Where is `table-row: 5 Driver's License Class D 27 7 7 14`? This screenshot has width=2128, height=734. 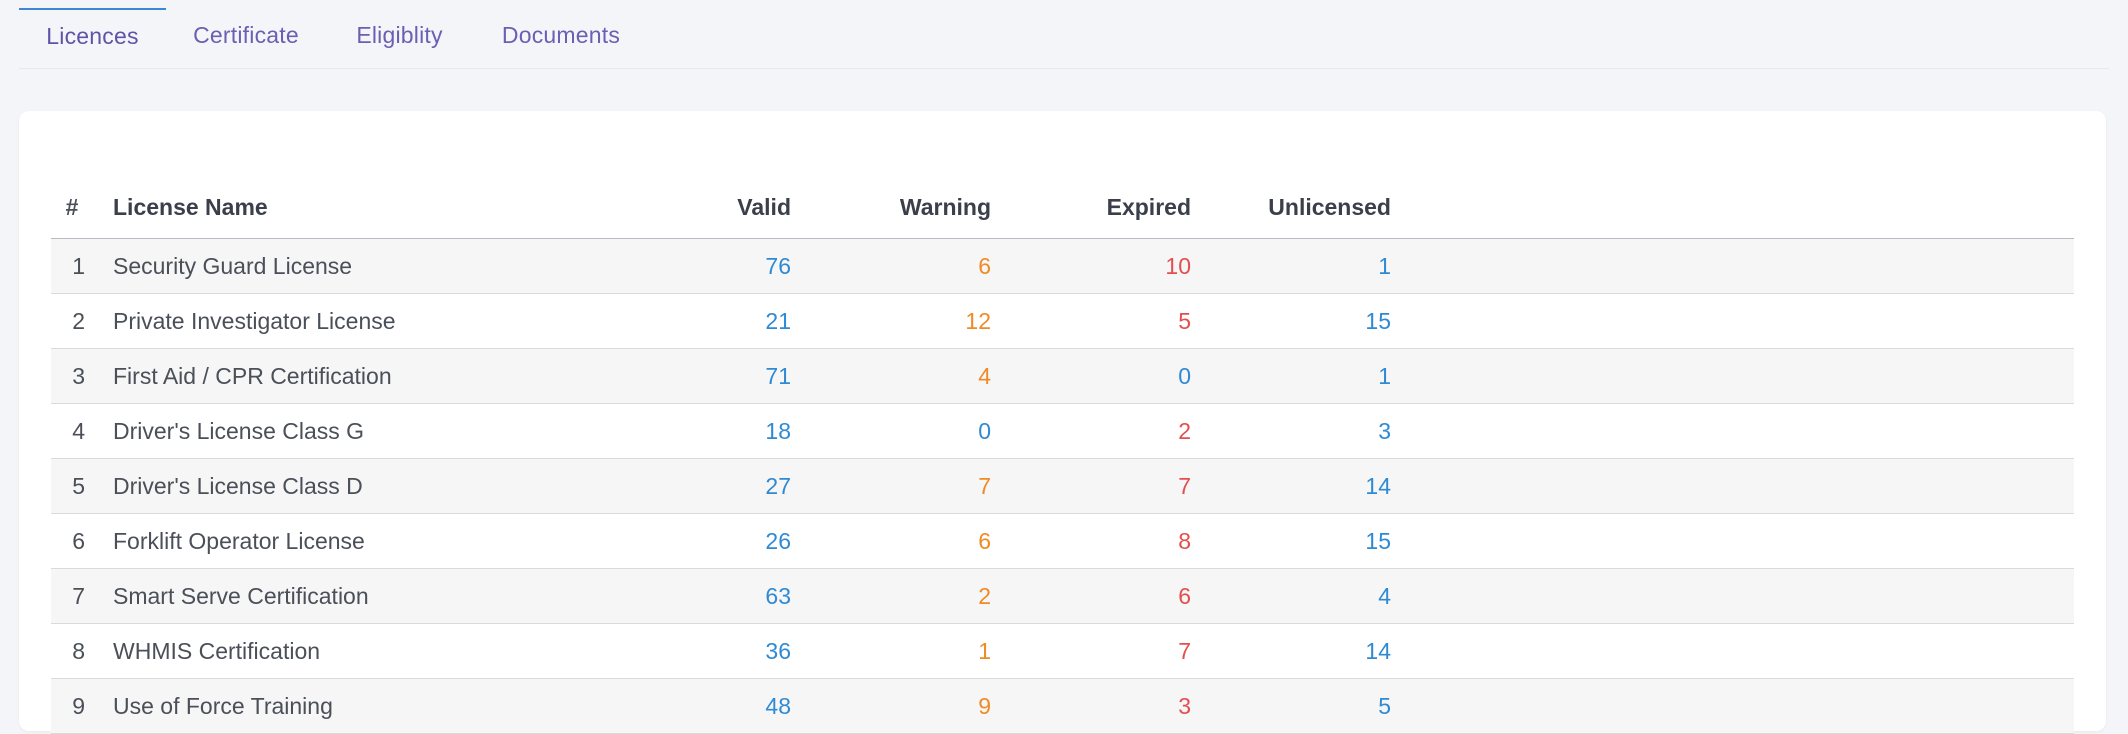 table-row: 5 Driver's License Class D 27 7 7 14 is located at coordinates (1062, 486).